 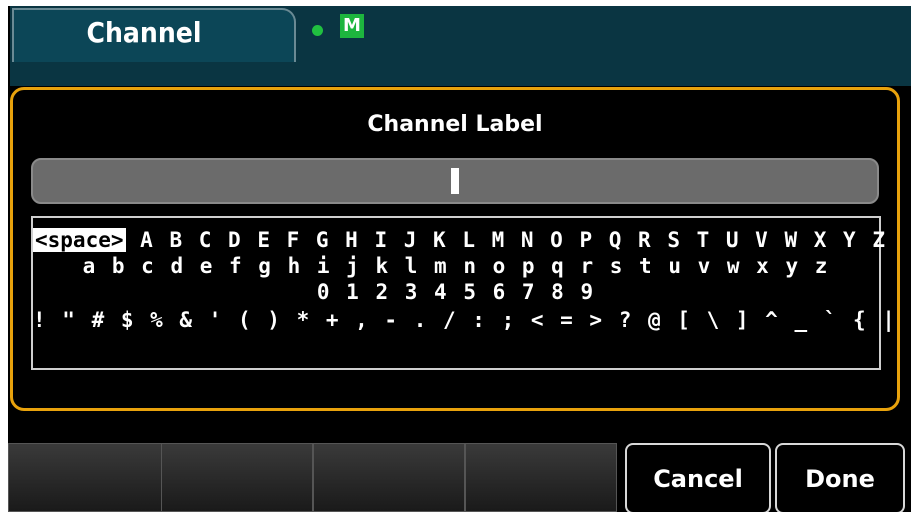 I want to click on softkey-bar: Cancel Done, so click(x=459, y=478).